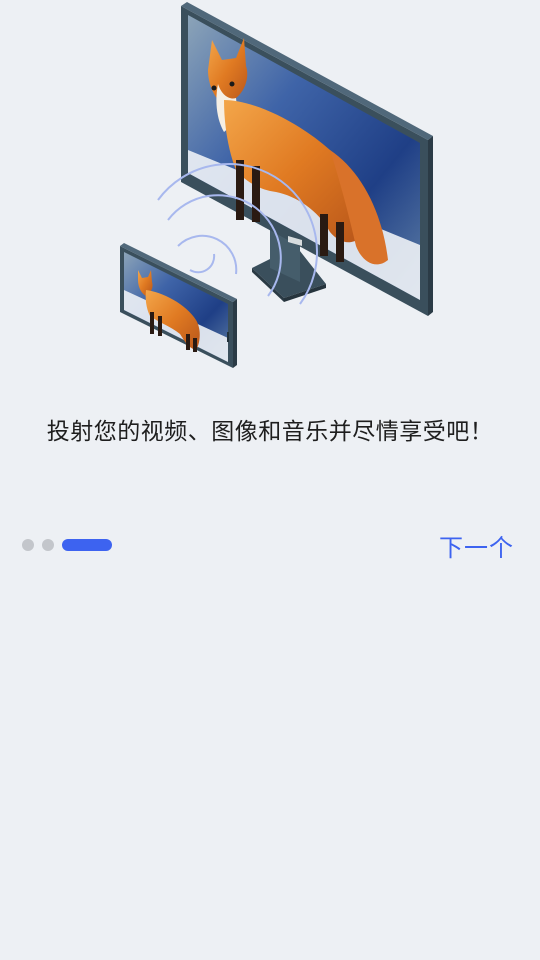 This screenshot has width=540, height=960. I want to click on page-indicator, so click(67, 545).